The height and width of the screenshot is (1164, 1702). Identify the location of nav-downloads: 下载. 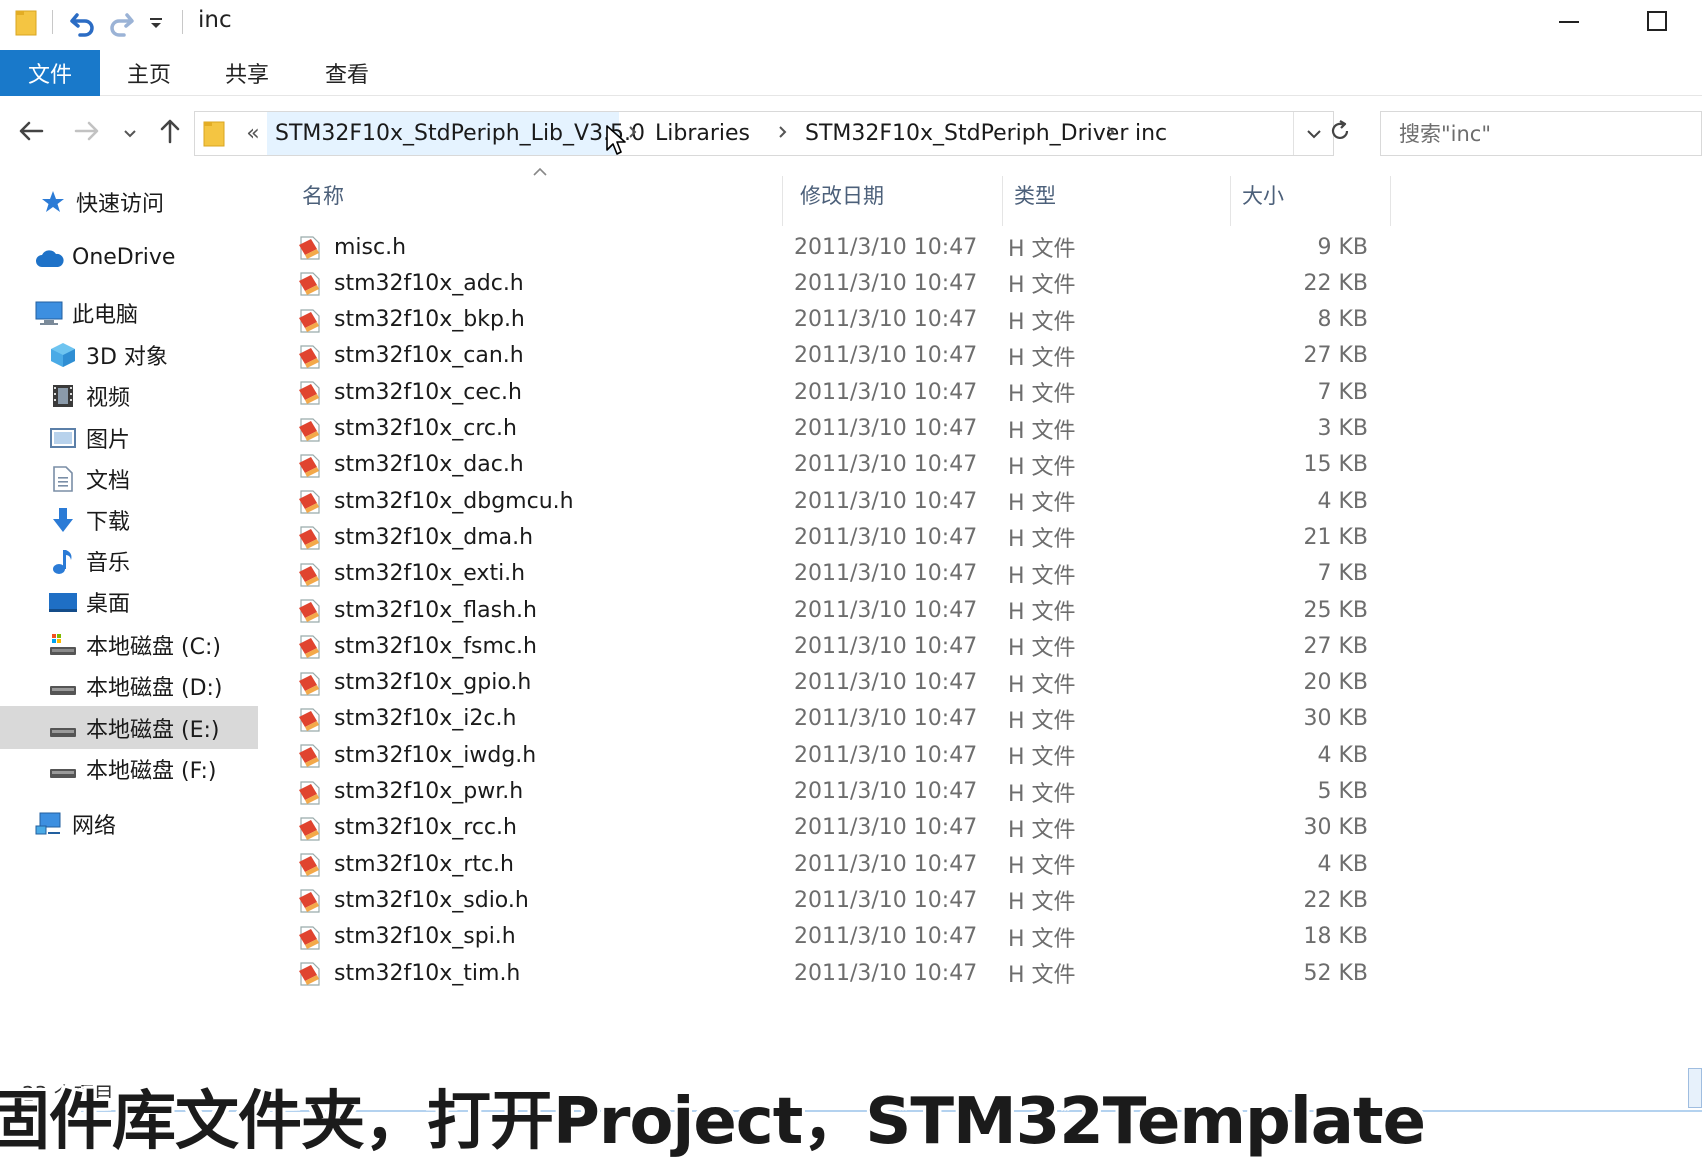
(129, 519).